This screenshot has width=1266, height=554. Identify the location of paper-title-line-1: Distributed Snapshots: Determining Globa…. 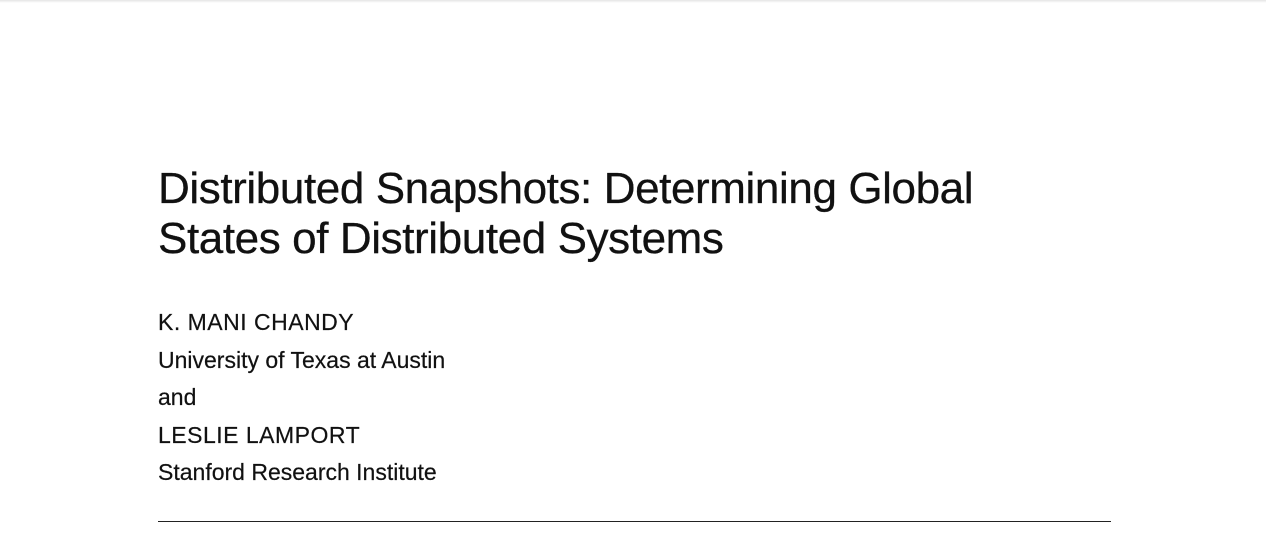
(566, 188).